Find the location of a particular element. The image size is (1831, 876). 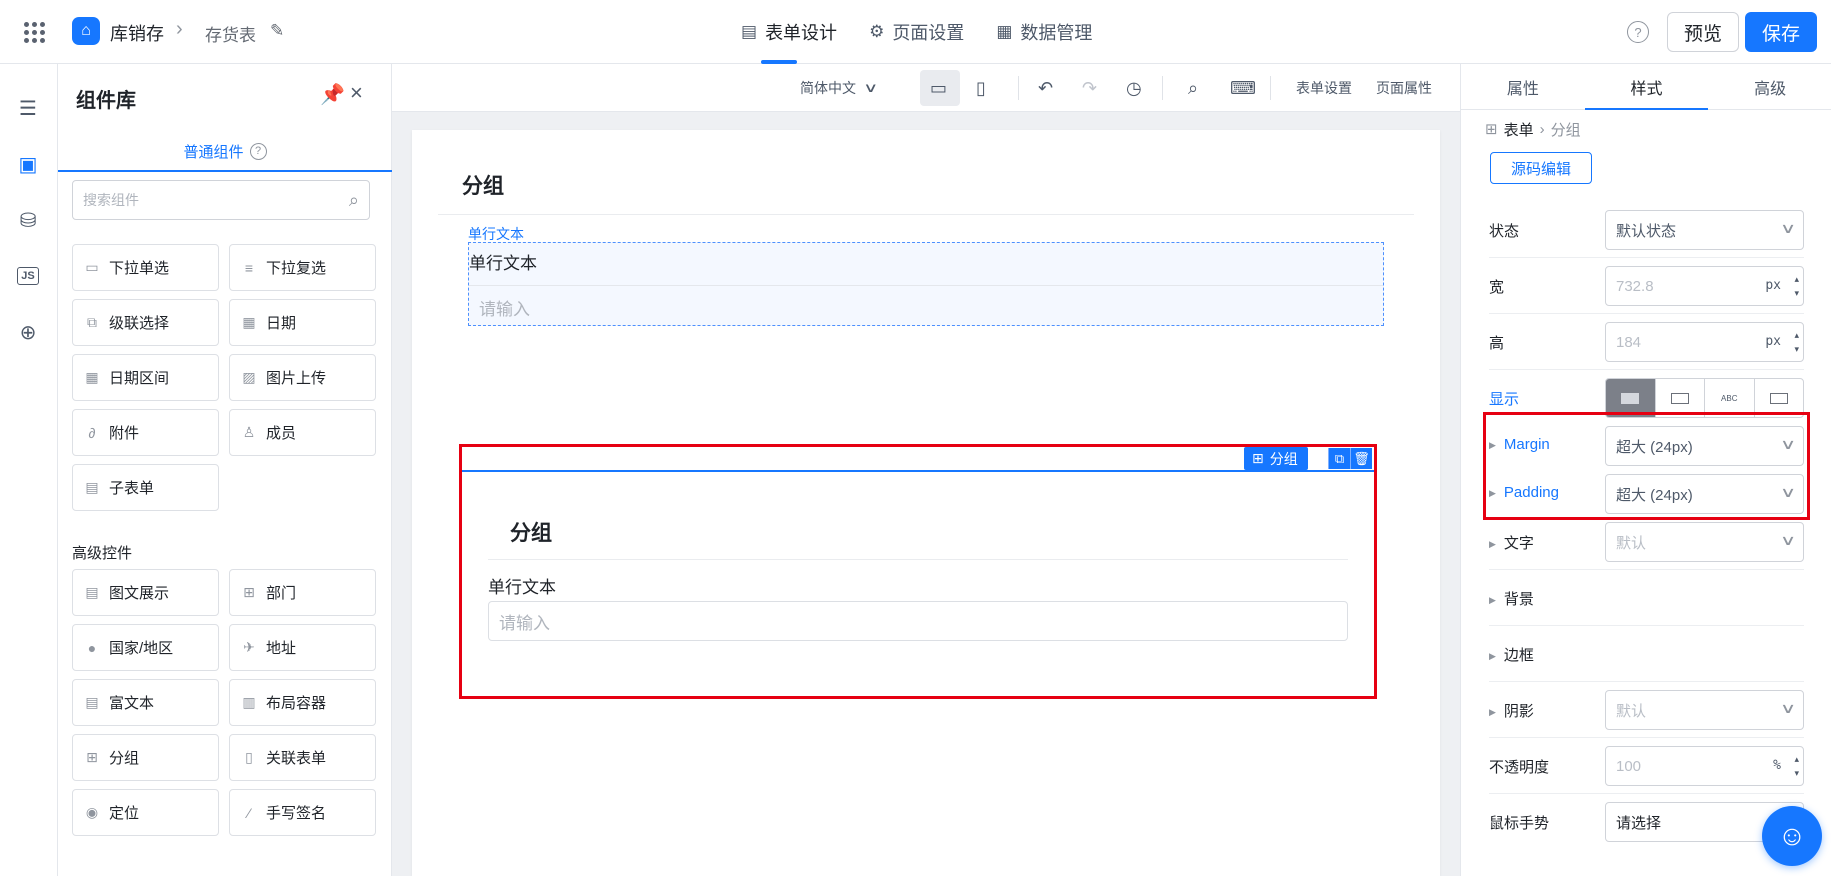

component-layout: ▥ 布局容器 is located at coordinates (302, 702).